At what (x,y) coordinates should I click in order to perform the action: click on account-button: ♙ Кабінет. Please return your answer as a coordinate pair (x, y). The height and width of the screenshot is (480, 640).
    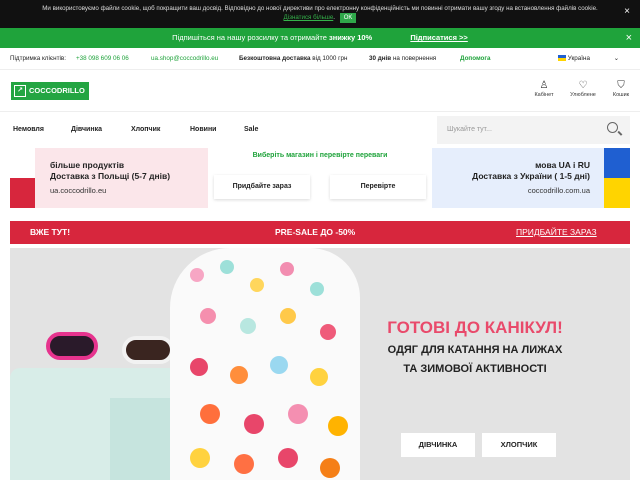
    Looking at the image, I should click on (544, 89).